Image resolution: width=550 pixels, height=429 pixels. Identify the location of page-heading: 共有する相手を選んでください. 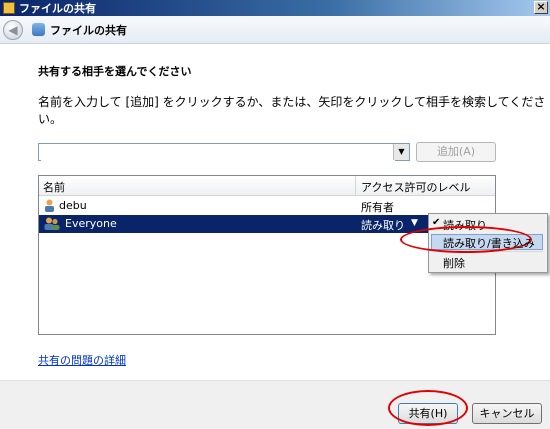
(115, 71).